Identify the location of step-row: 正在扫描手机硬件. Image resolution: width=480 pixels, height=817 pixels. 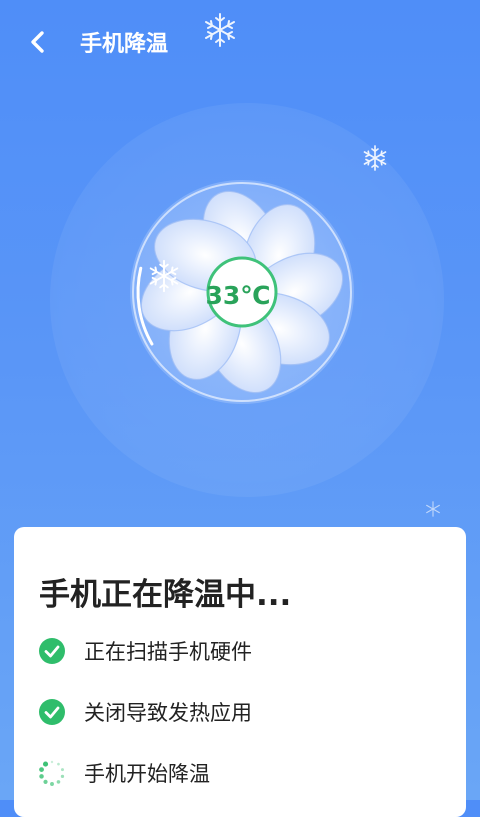
(145, 651).